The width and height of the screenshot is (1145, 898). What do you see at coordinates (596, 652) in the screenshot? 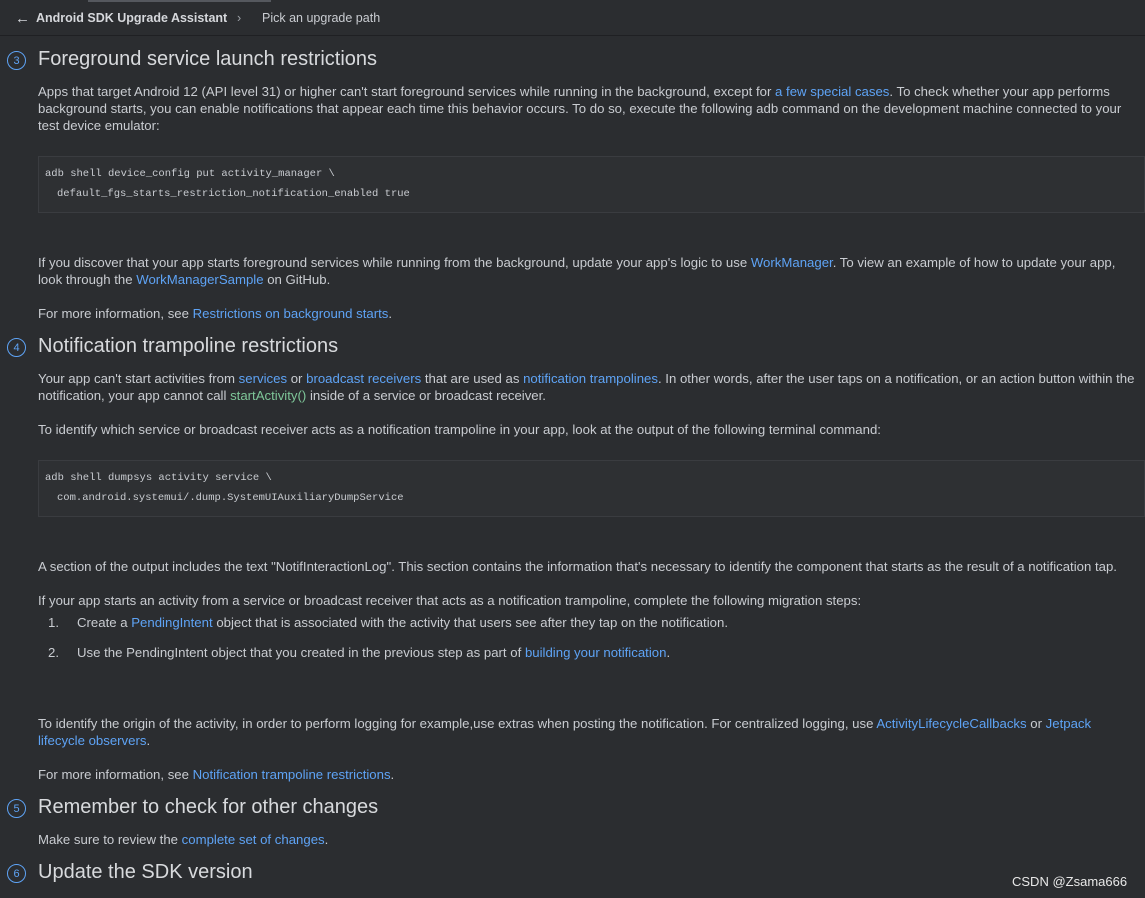
I see `building-notification-link: building your notification` at bounding box center [596, 652].